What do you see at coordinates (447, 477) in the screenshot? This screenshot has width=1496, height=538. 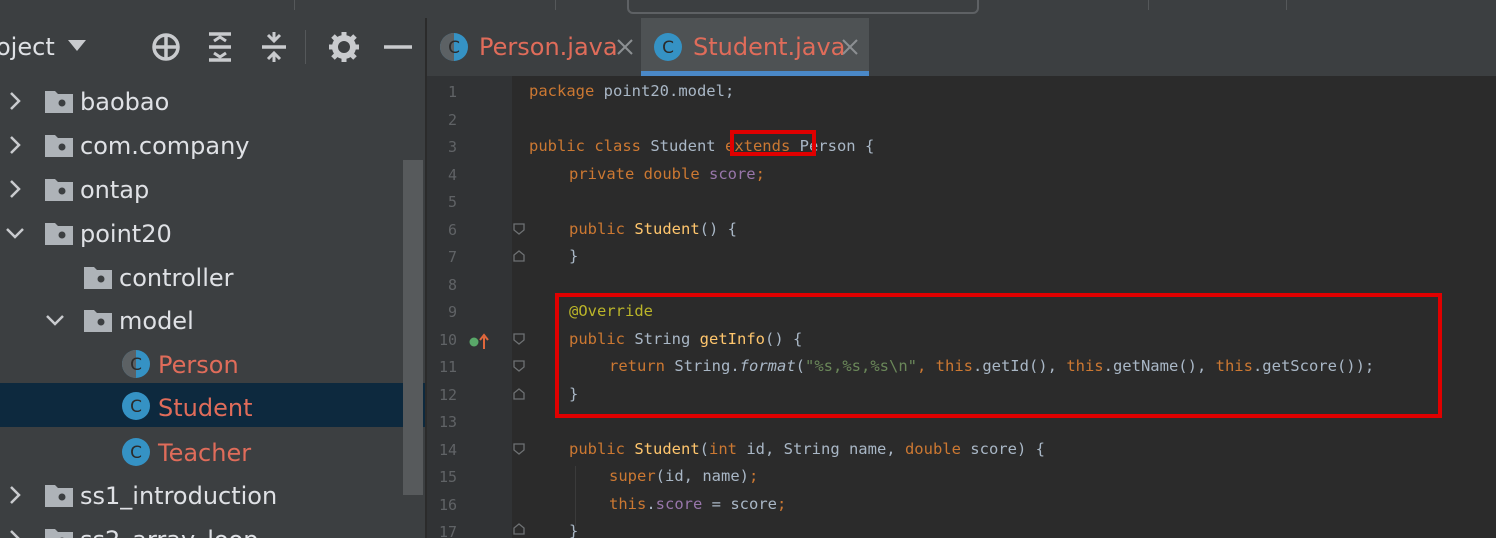 I see `line-number: 15` at bounding box center [447, 477].